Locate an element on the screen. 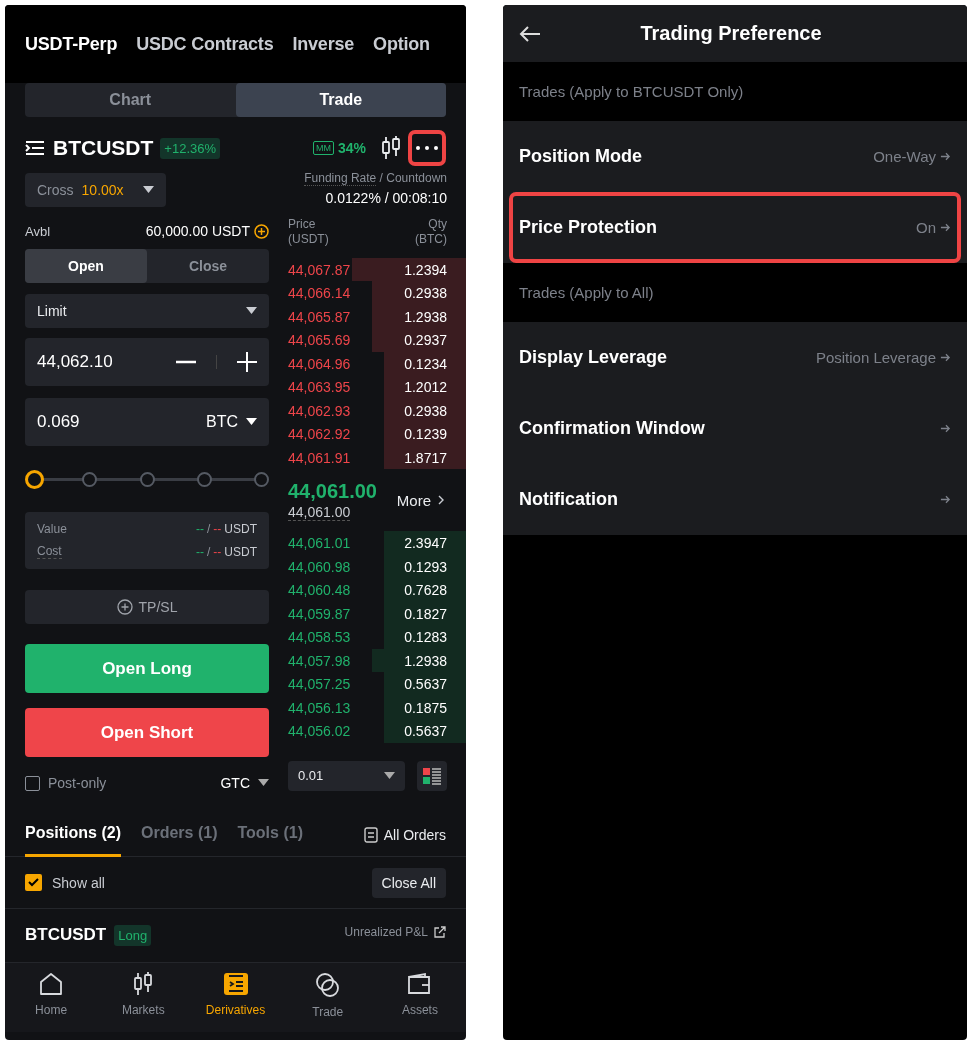 This screenshot has height=1042, width=972. market-tab: Option is located at coordinates (401, 44).